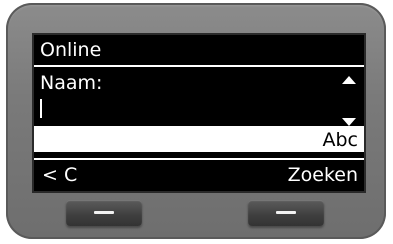 The width and height of the screenshot is (393, 244). I want to click on name-field-label: Naam:, so click(71, 83).